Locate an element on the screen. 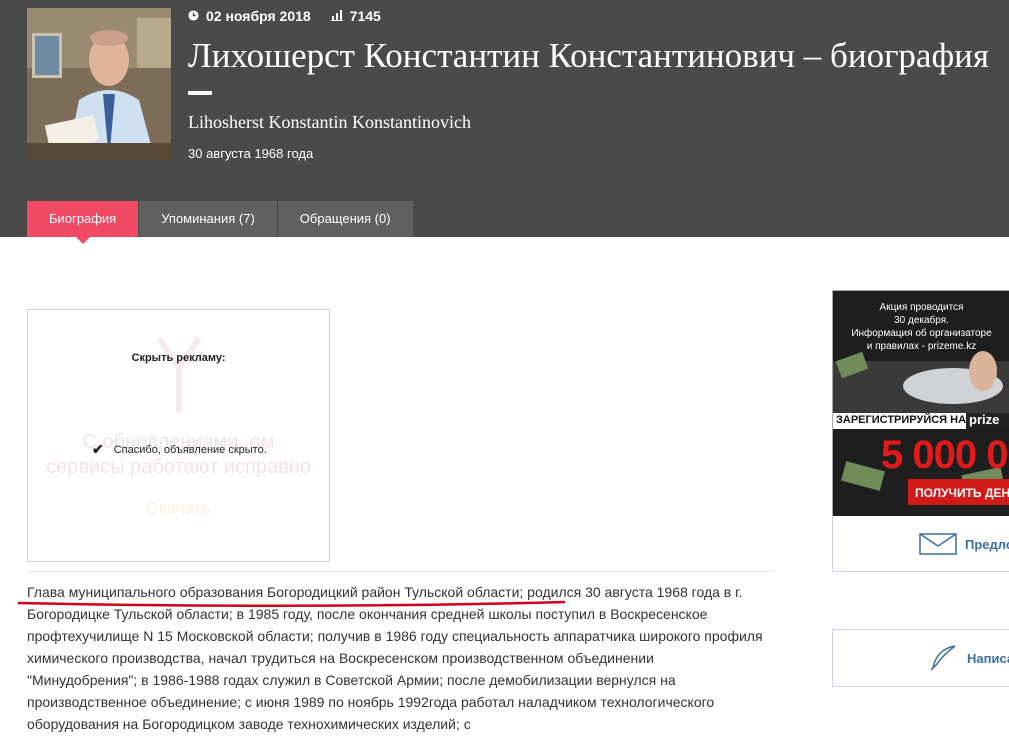 The height and width of the screenshot is (737, 1009). post-meta: 02 ноября 2018 7145 is located at coordinates (284, 16).